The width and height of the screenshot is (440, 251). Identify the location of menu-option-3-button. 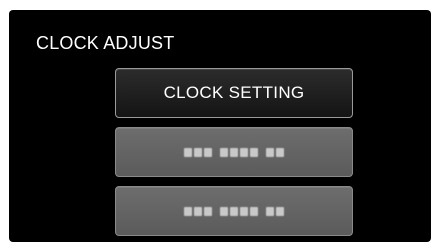
(234, 211).